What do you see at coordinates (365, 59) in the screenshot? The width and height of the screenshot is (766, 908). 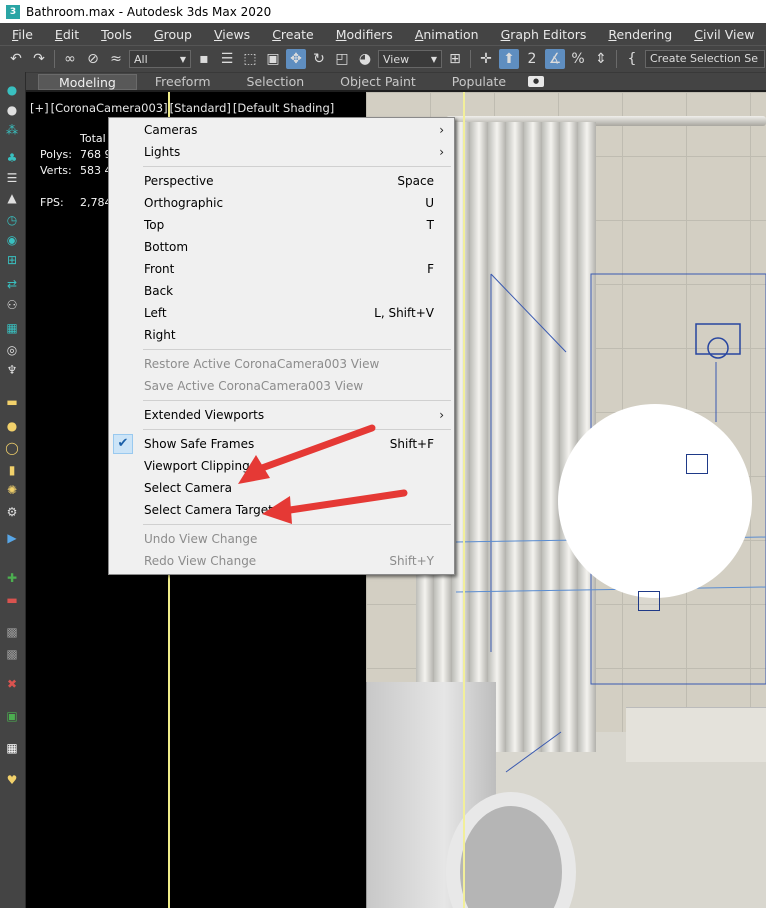 I see `select-and-place-icon: ◕` at bounding box center [365, 59].